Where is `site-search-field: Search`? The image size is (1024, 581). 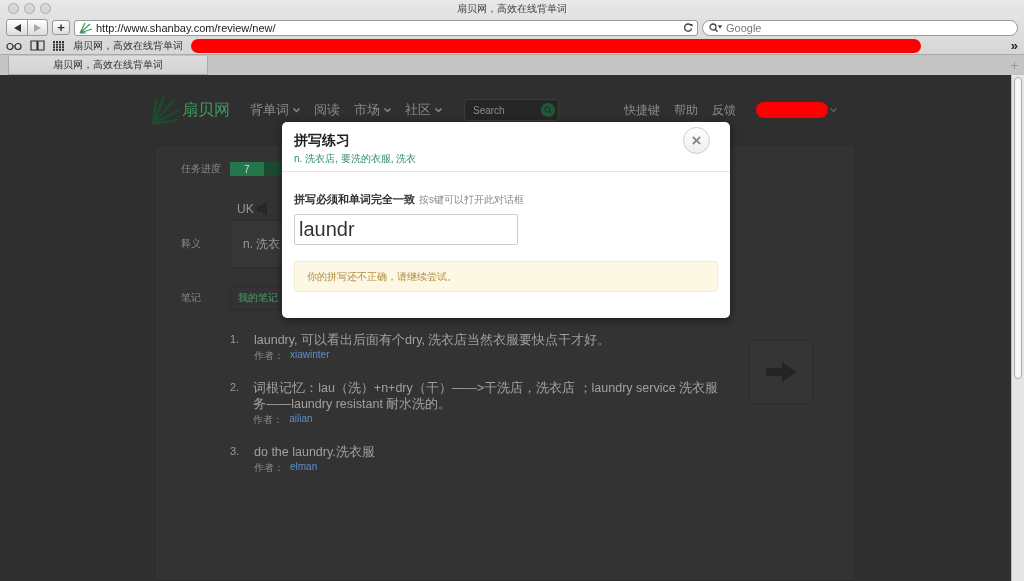 site-search-field: Search is located at coordinates (511, 110).